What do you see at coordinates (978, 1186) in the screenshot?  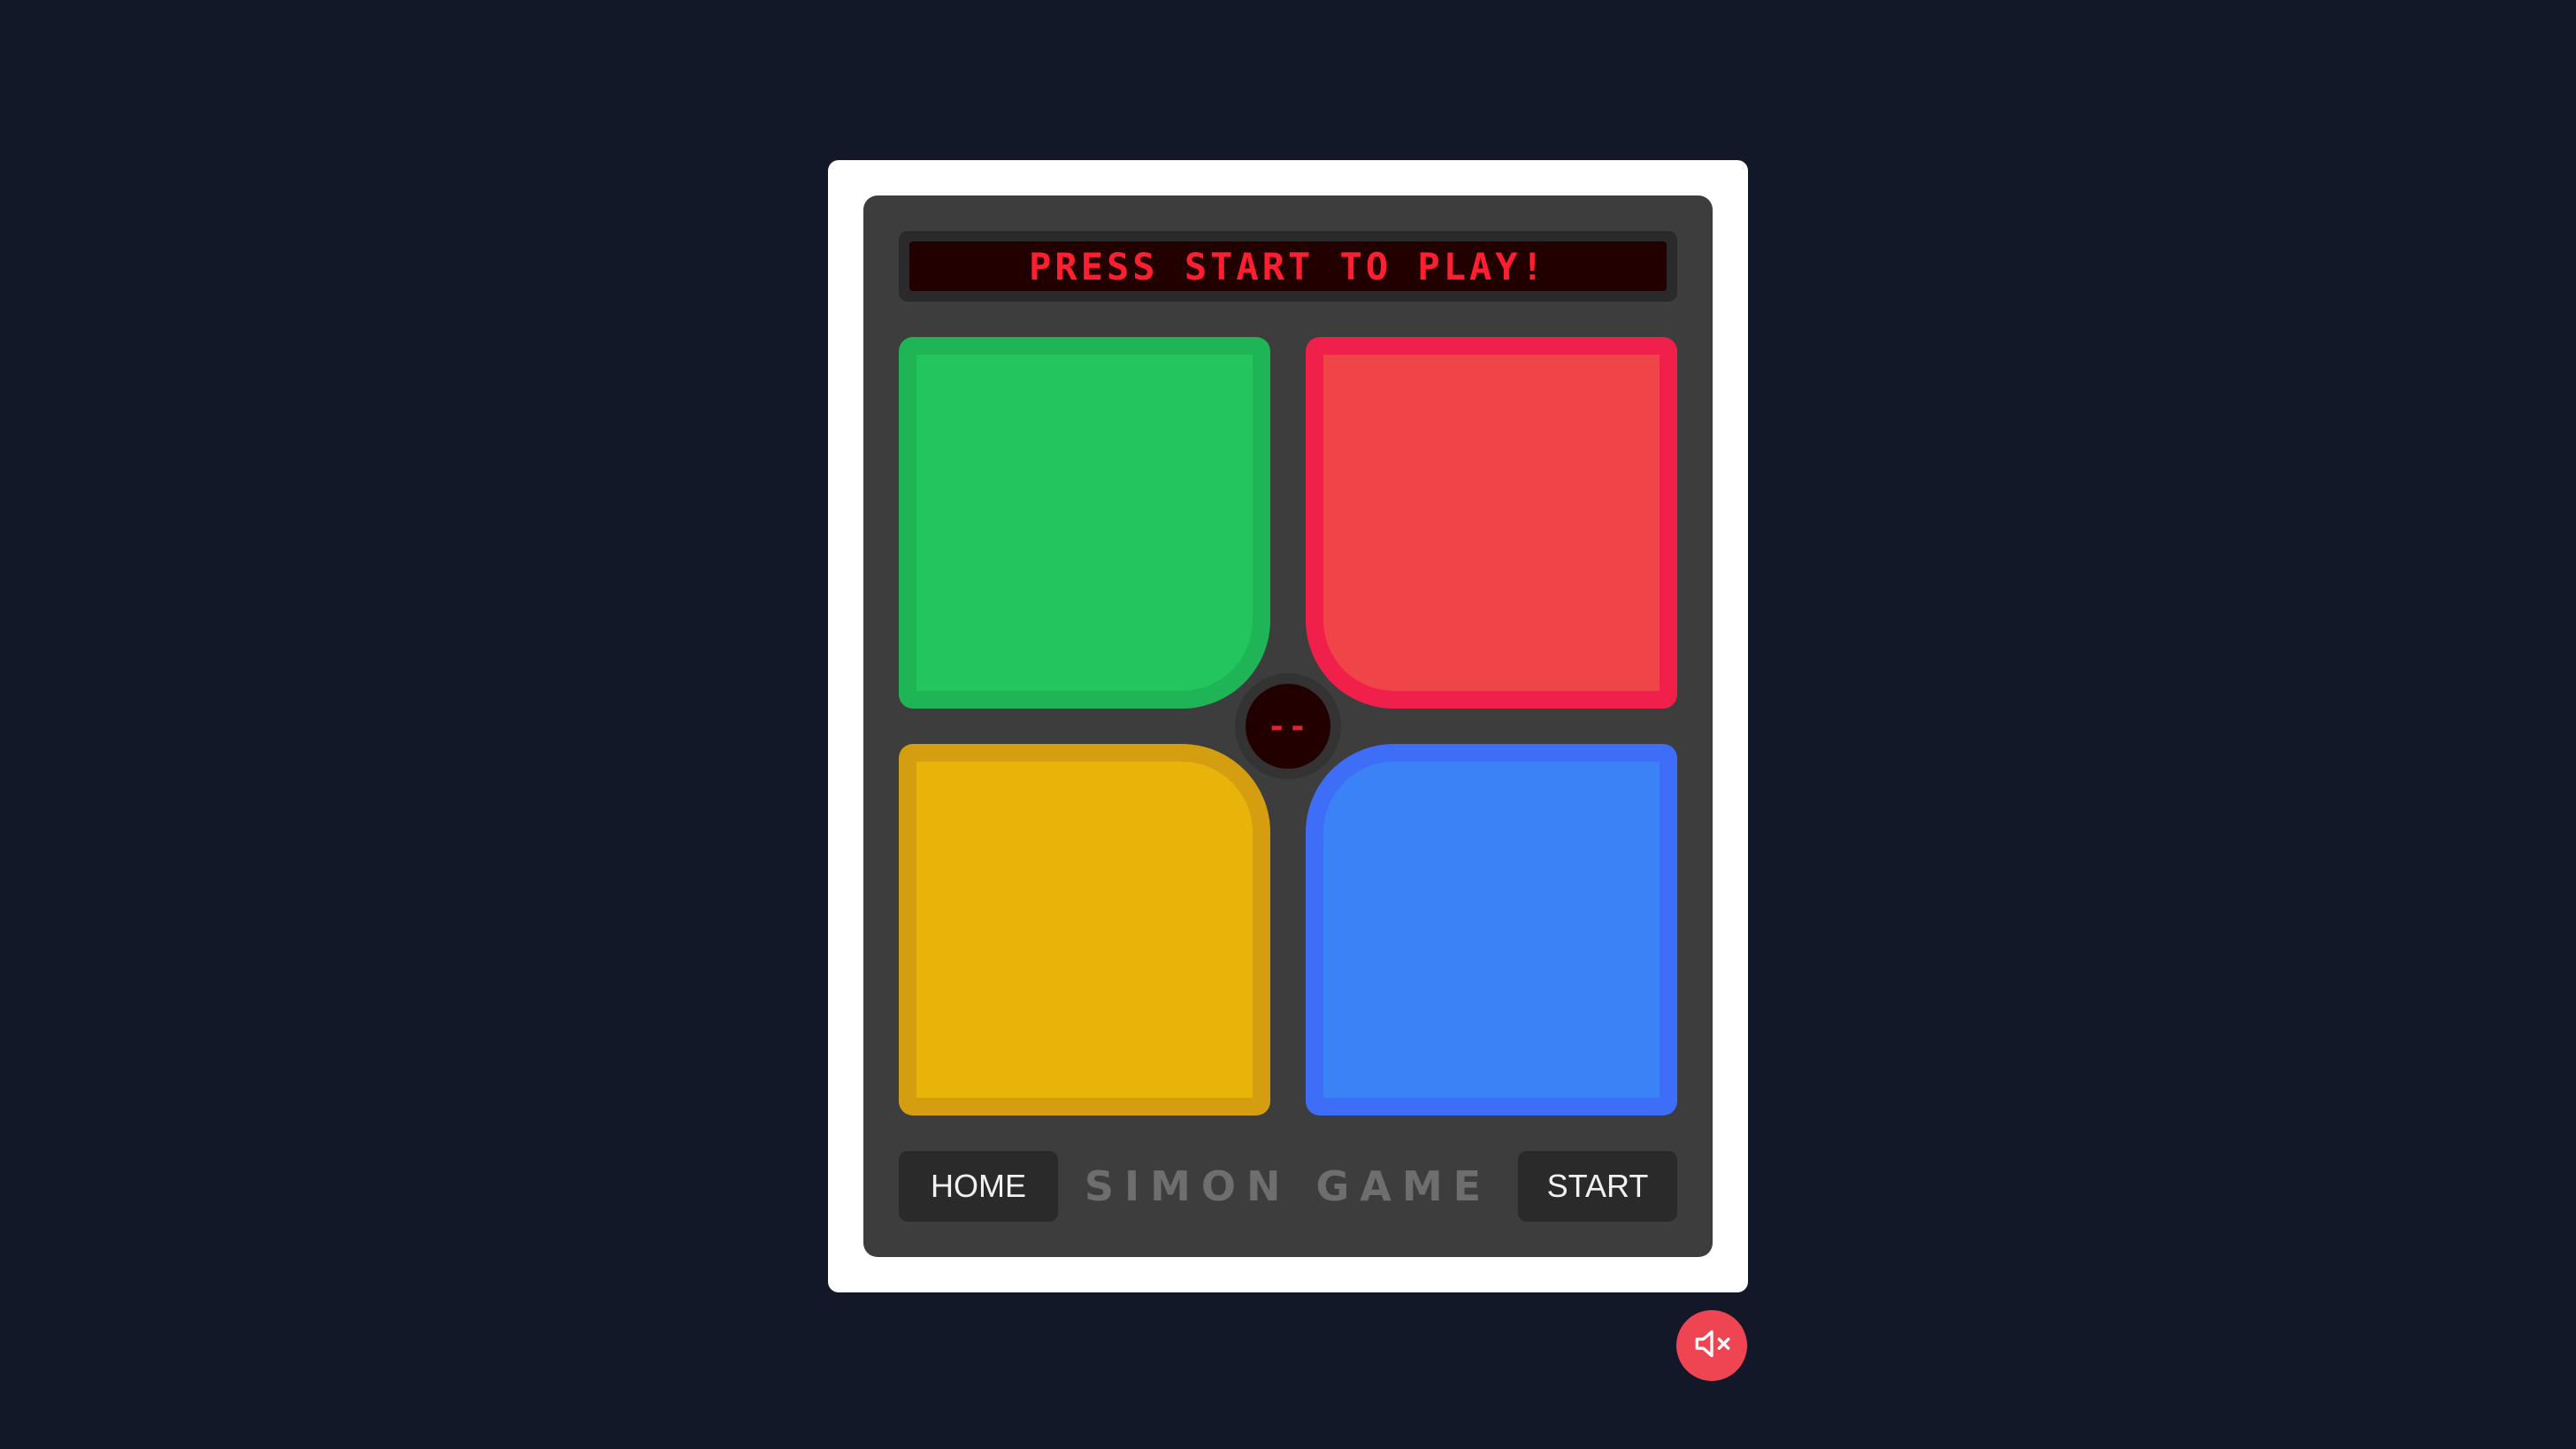 I see `home-button: HOME` at bounding box center [978, 1186].